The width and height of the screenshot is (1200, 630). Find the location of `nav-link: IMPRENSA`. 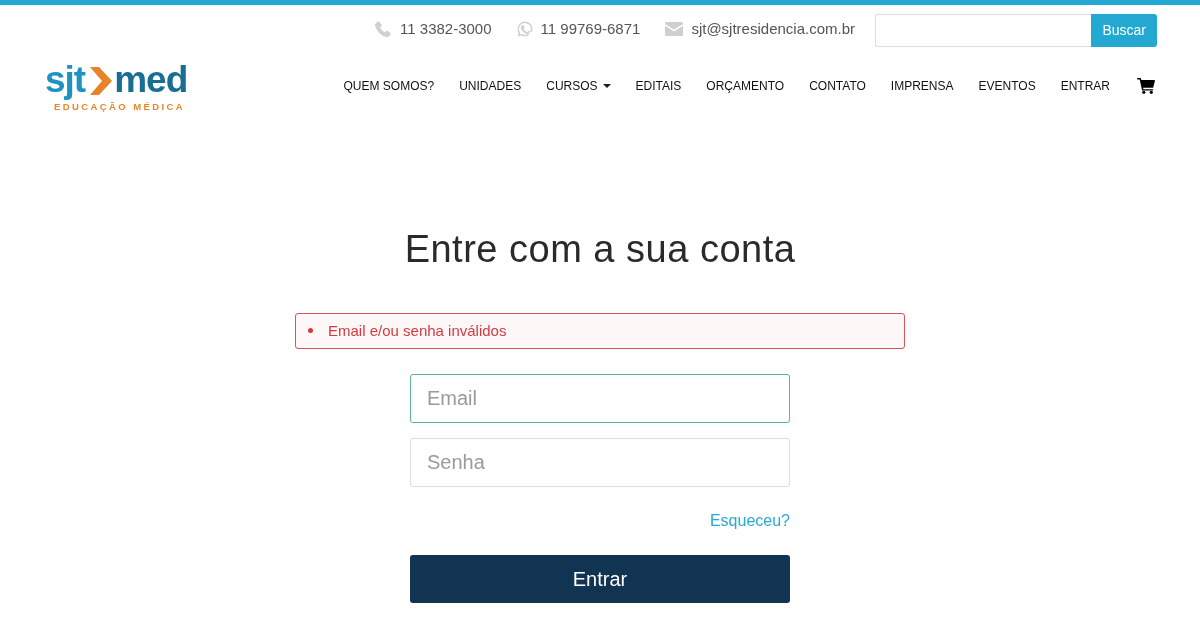

nav-link: IMPRENSA is located at coordinates (922, 86).